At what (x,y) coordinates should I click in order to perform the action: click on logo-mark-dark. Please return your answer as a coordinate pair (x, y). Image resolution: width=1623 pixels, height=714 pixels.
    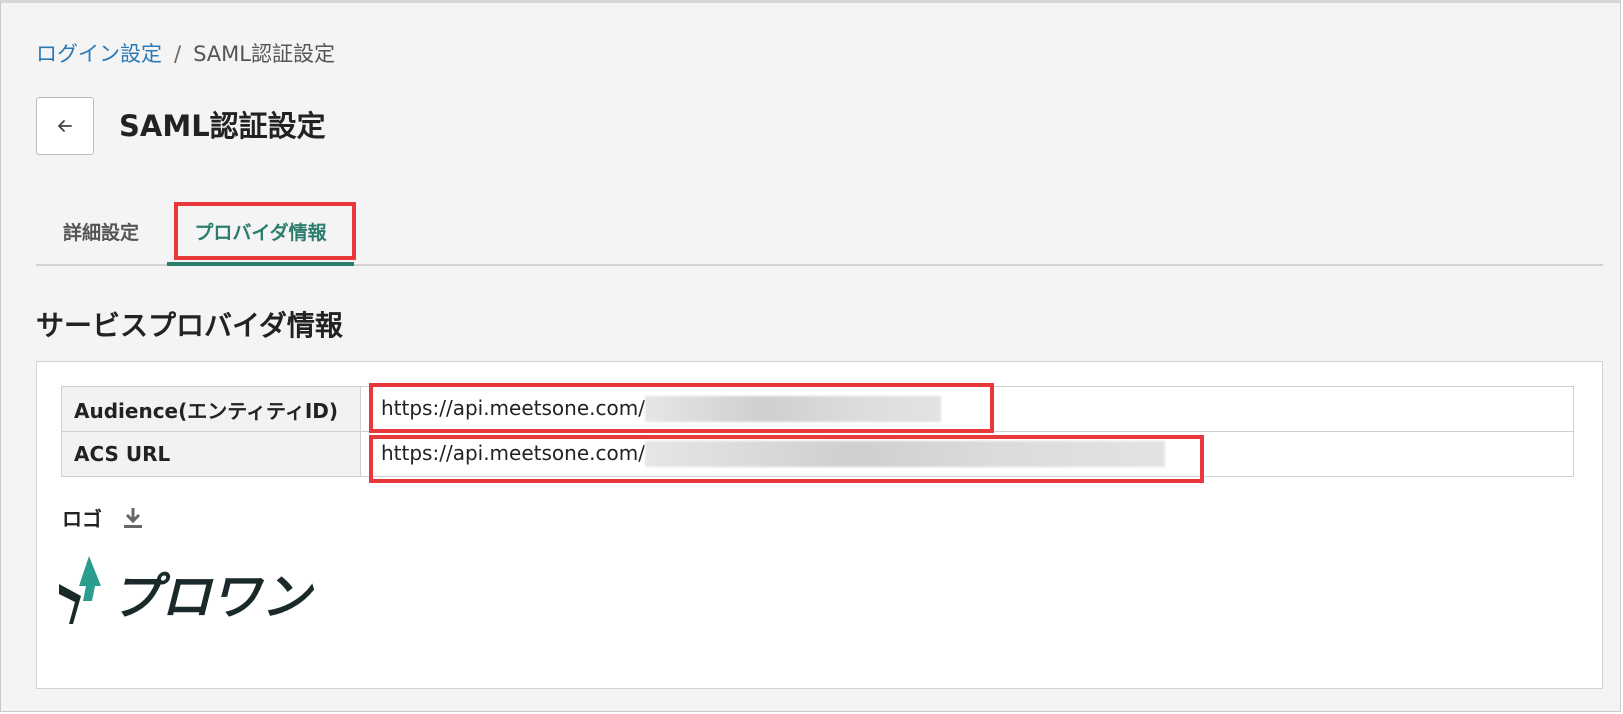
    Looking at the image, I should click on (70, 604).